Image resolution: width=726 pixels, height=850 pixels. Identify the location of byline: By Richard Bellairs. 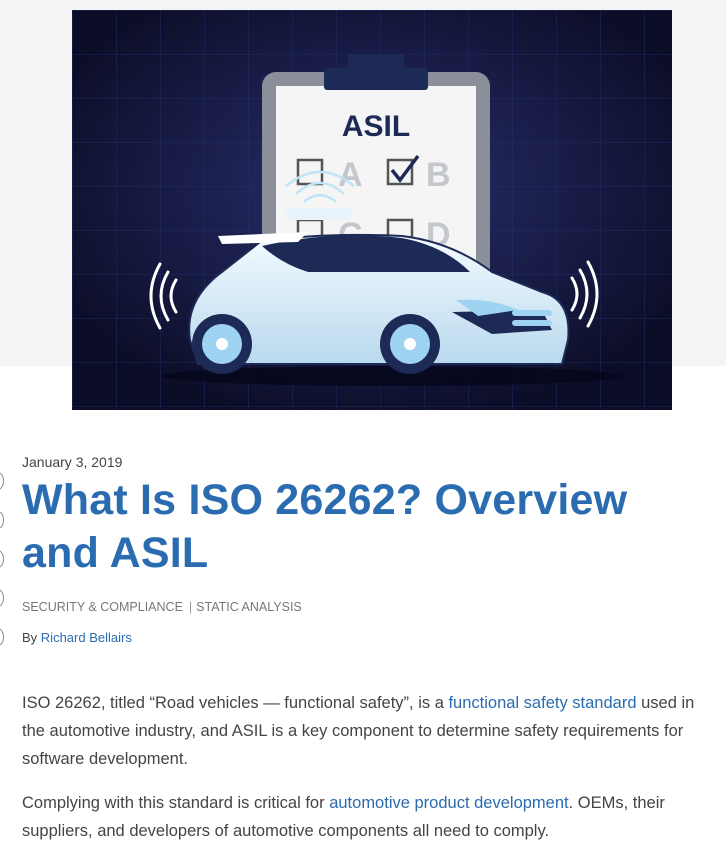
(77, 637).